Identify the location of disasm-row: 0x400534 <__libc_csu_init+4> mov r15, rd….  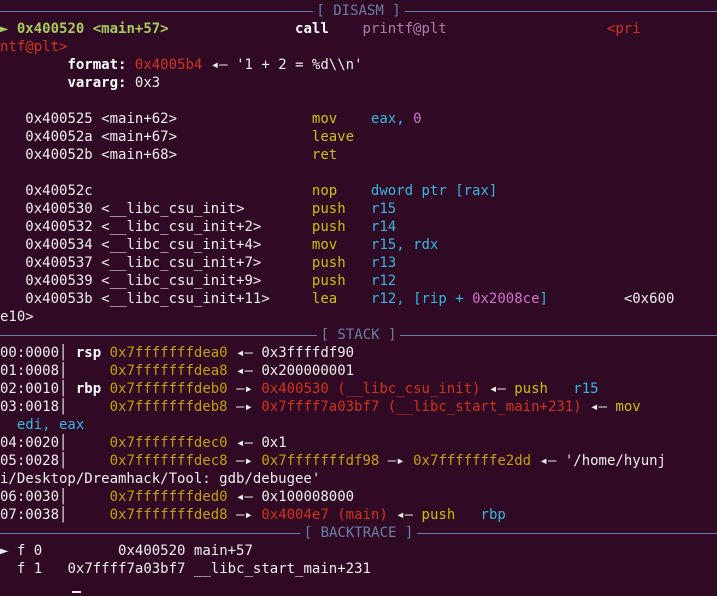
(358, 245).